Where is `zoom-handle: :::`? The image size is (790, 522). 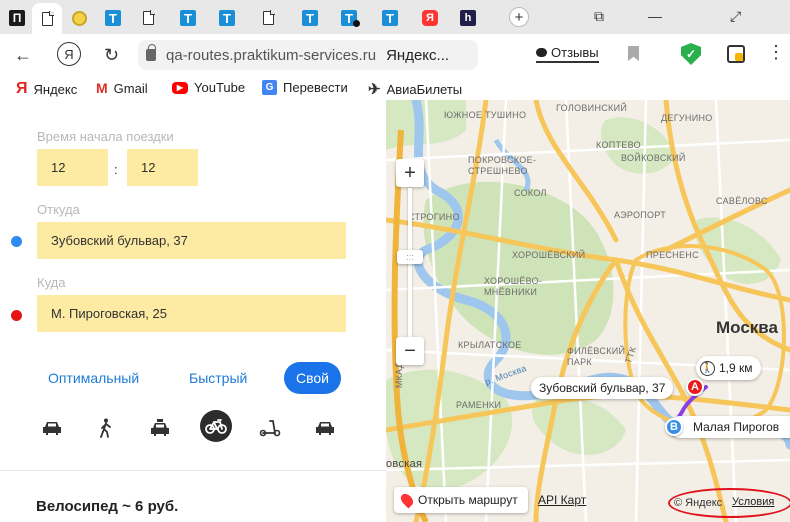 zoom-handle: ::: is located at coordinates (410, 257).